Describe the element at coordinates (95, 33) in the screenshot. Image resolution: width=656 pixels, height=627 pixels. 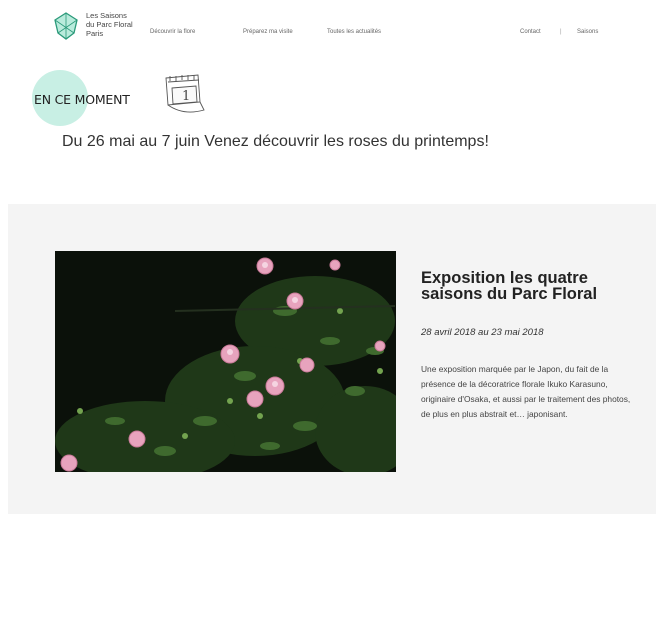
I see `logo-line: Paris` at that location.